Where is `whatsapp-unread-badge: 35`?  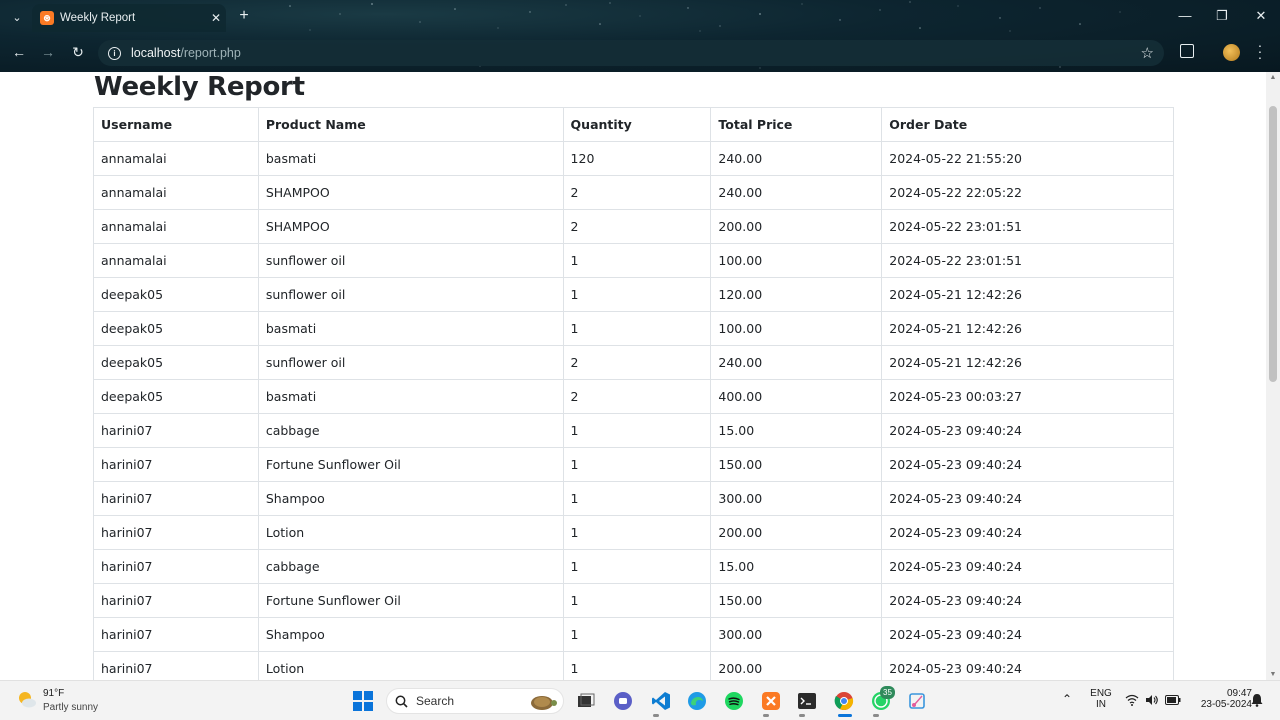
whatsapp-unread-badge: 35 is located at coordinates (887, 692).